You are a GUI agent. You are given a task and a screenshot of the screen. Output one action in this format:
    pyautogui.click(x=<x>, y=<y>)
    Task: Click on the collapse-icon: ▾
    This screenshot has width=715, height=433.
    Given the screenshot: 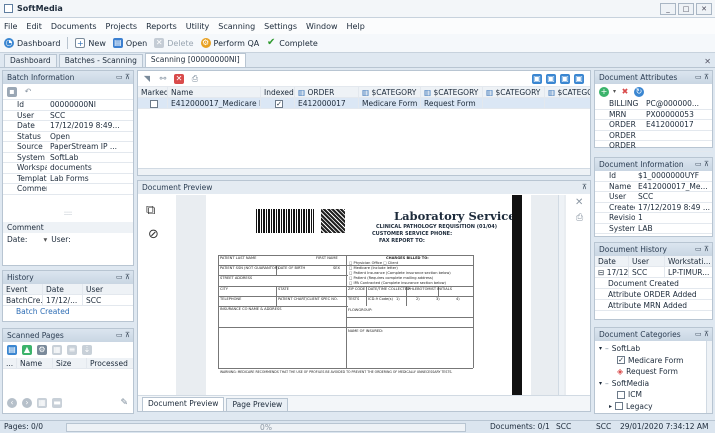 What is the action you would take?
    pyautogui.click(x=600, y=349)
    